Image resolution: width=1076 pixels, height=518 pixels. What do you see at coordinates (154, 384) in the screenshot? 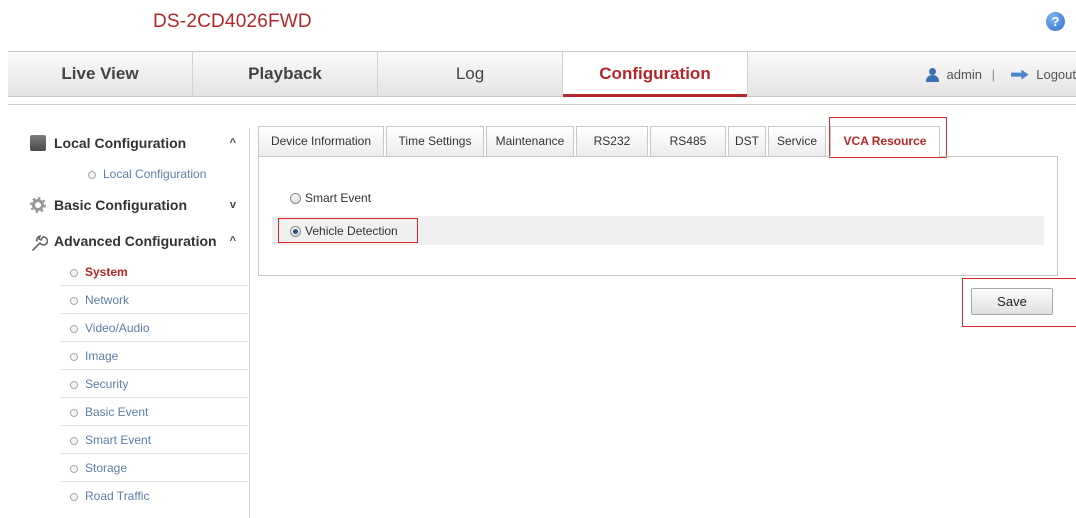
I see `sidebar-item-security: Security` at bounding box center [154, 384].